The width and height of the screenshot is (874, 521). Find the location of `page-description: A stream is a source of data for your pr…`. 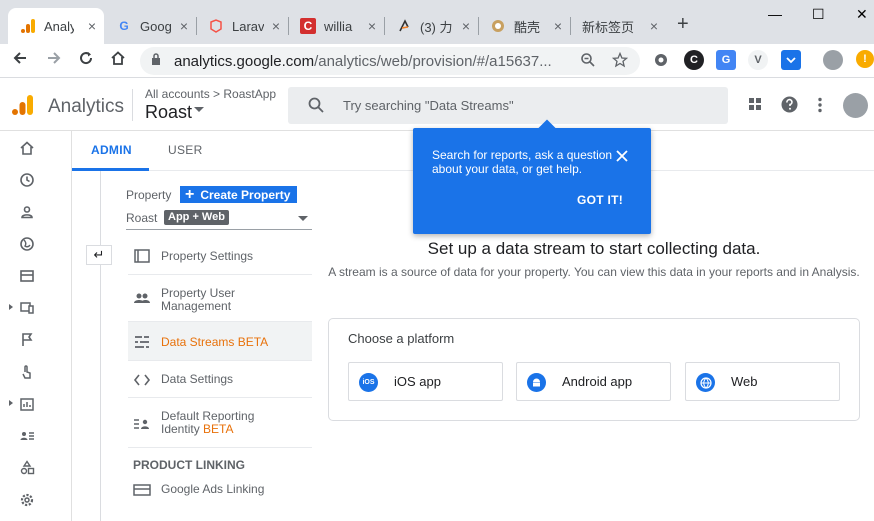

page-description: A stream is a source of data for your pr… is located at coordinates (594, 272).